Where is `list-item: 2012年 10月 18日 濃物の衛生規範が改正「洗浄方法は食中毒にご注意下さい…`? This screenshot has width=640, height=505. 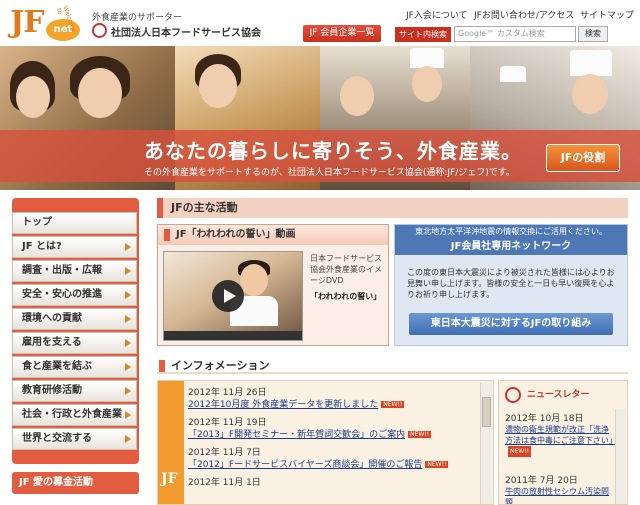 list-item: 2012年 10月 18日 濃物の衛生規範が改正「洗浄方法は食中毒にご注意下さい… is located at coordinates (561, 434).